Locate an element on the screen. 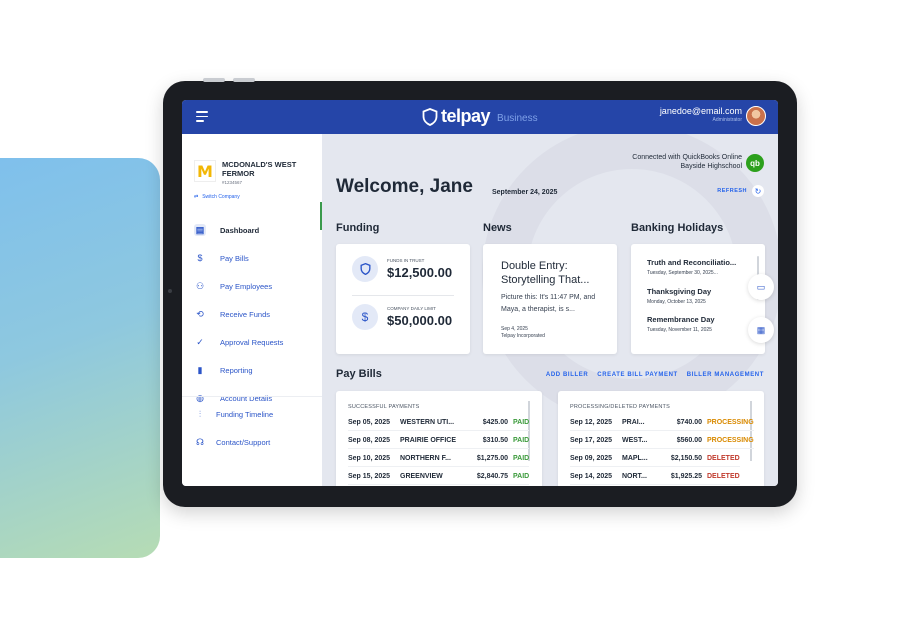  decorative-background-panel is located at coordinates (80, 358).